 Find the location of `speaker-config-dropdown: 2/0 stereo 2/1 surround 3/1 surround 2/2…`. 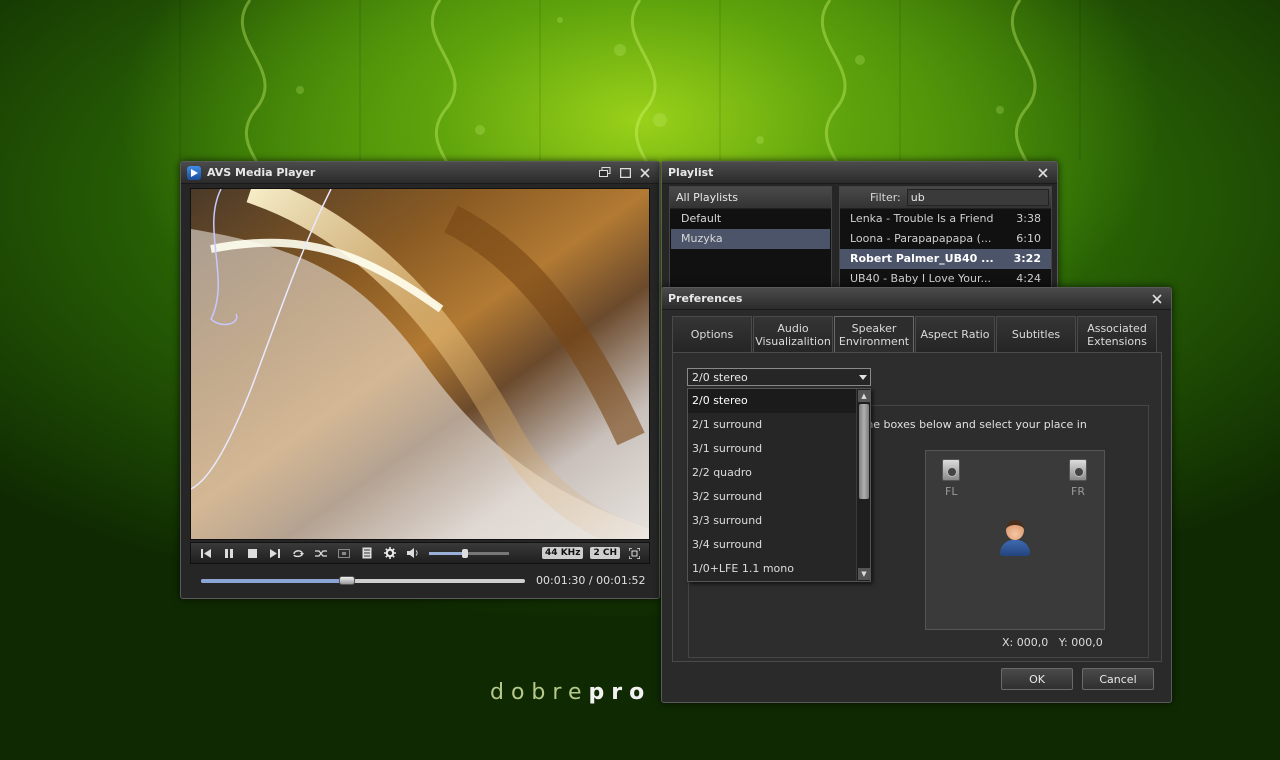

speaker-config-dropdown: 2/0 stereo 2/1 surround 3/1 surround 2/2… is located at coordinates (779, 485).